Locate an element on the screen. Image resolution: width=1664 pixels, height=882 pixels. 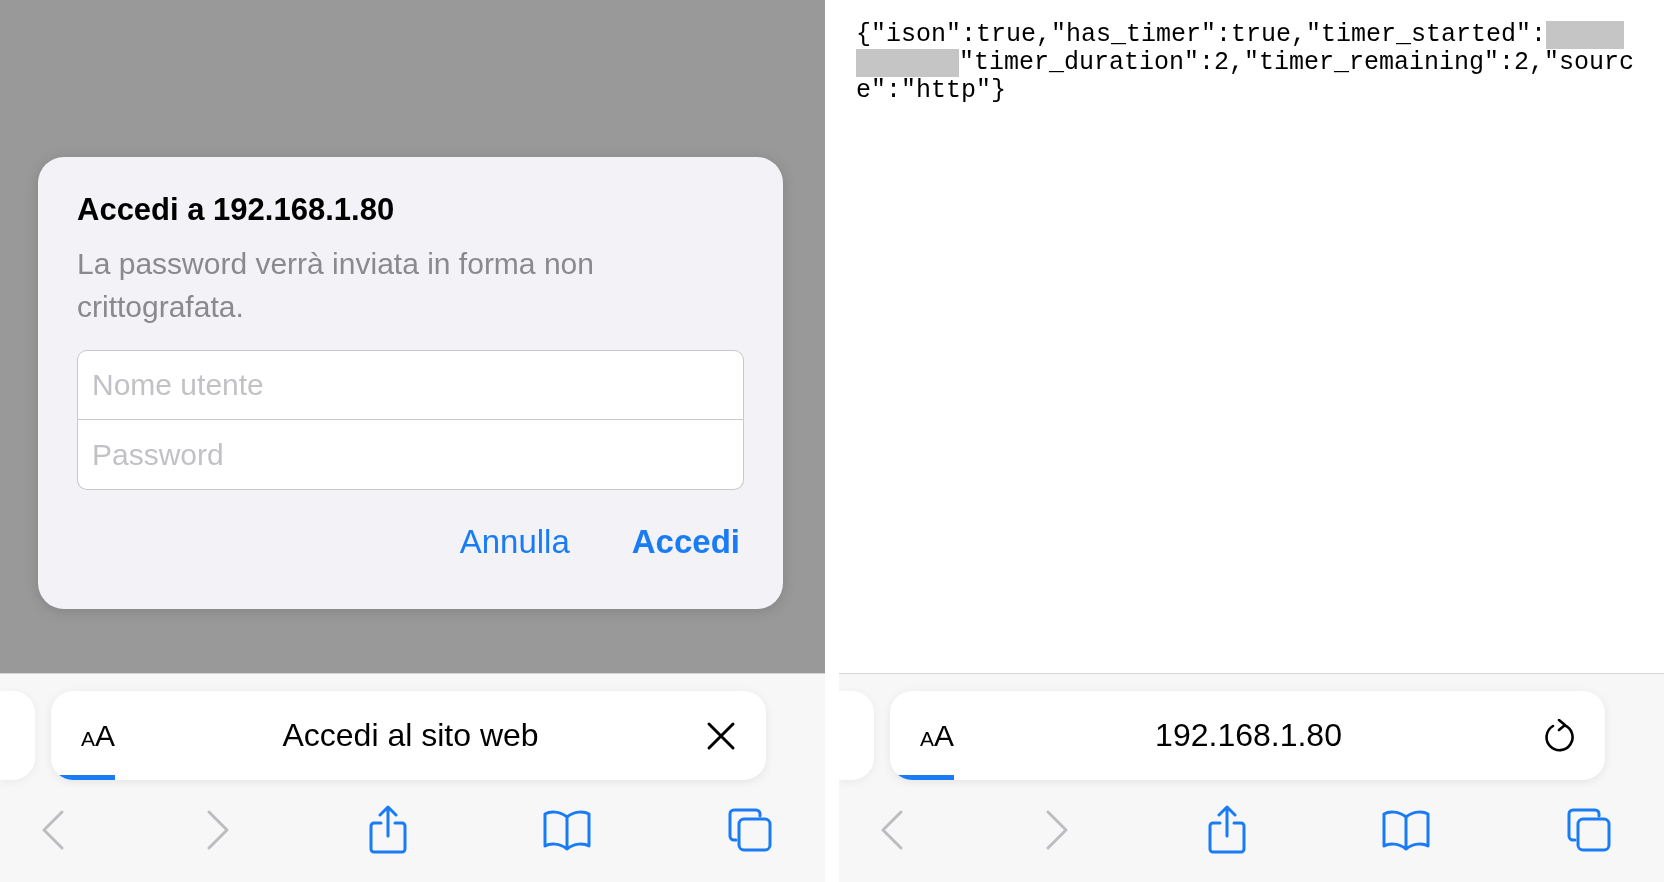
address-bar: AA 192.168.1.80 is located at coordinates (1247, 735).